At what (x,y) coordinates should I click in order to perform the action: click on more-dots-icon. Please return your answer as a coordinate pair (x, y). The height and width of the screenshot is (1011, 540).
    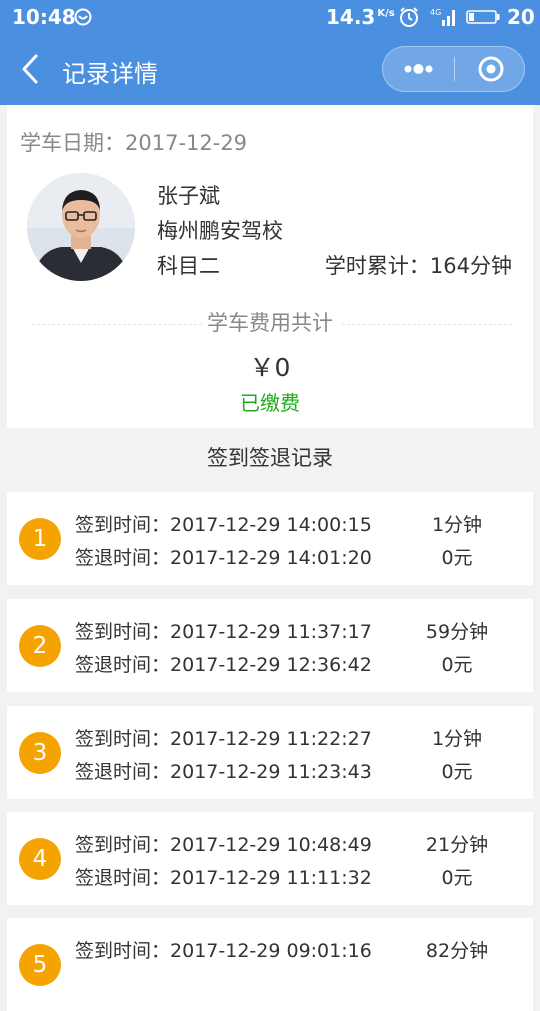
    Looking at the image, I should click on (418, 69).